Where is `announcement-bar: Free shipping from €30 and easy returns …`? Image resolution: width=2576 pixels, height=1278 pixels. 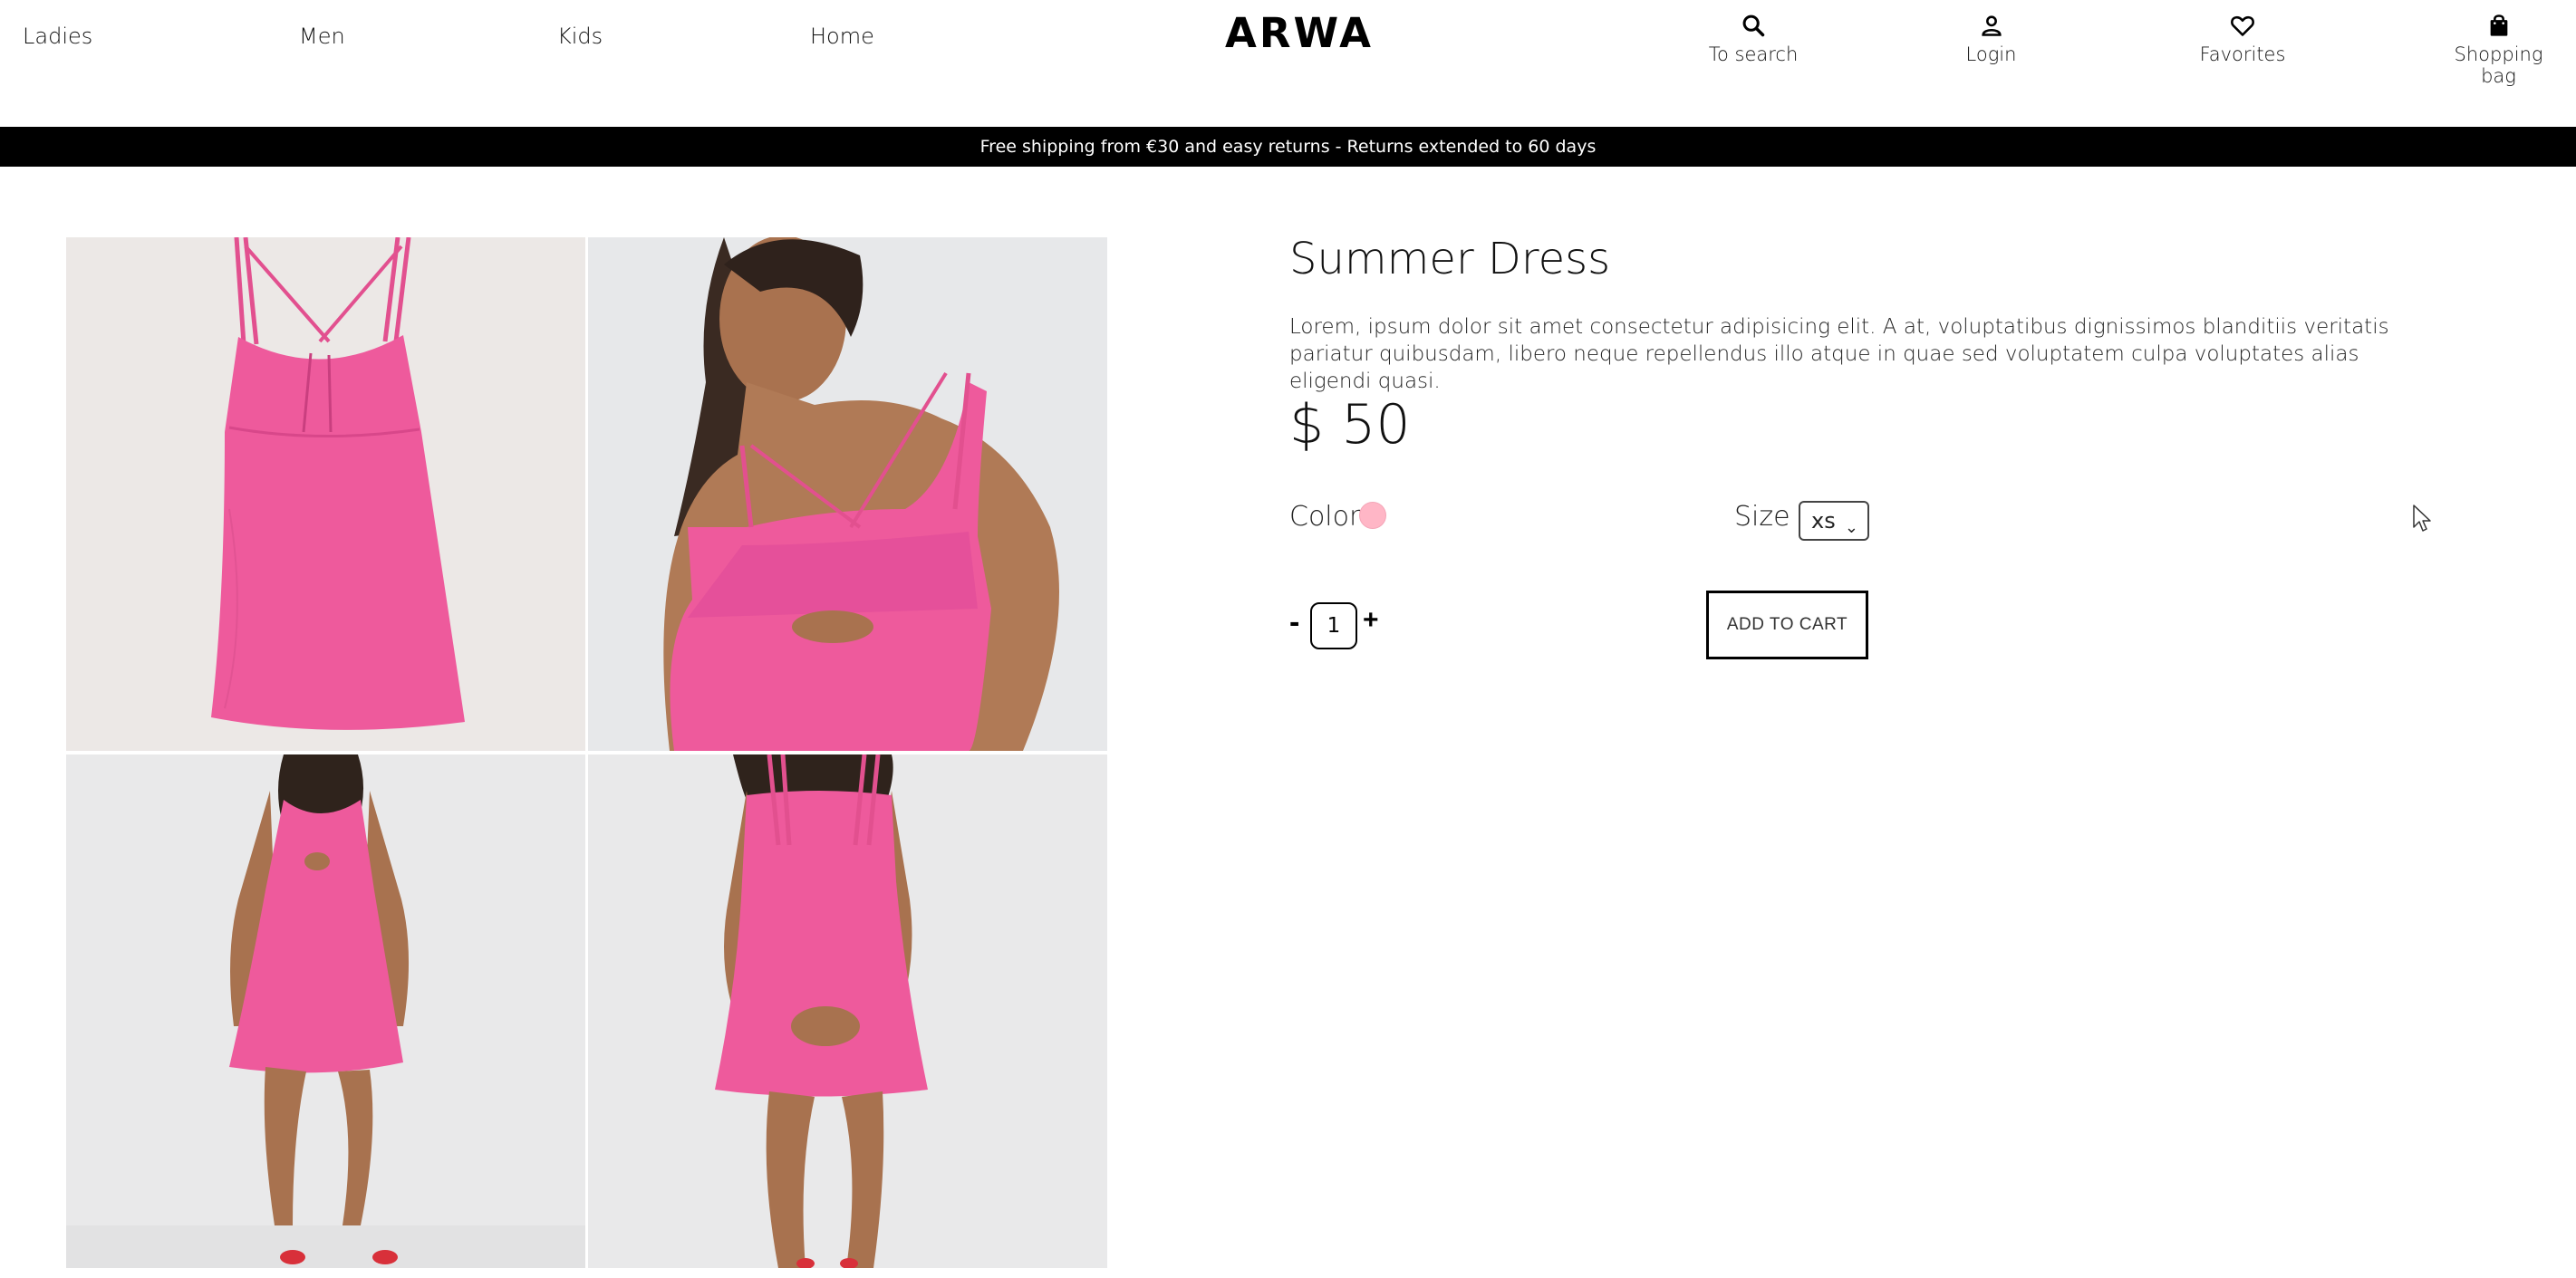 announcement-bar: Free shipping from €30 and easy returns … is located at coordinates (1288, 147).